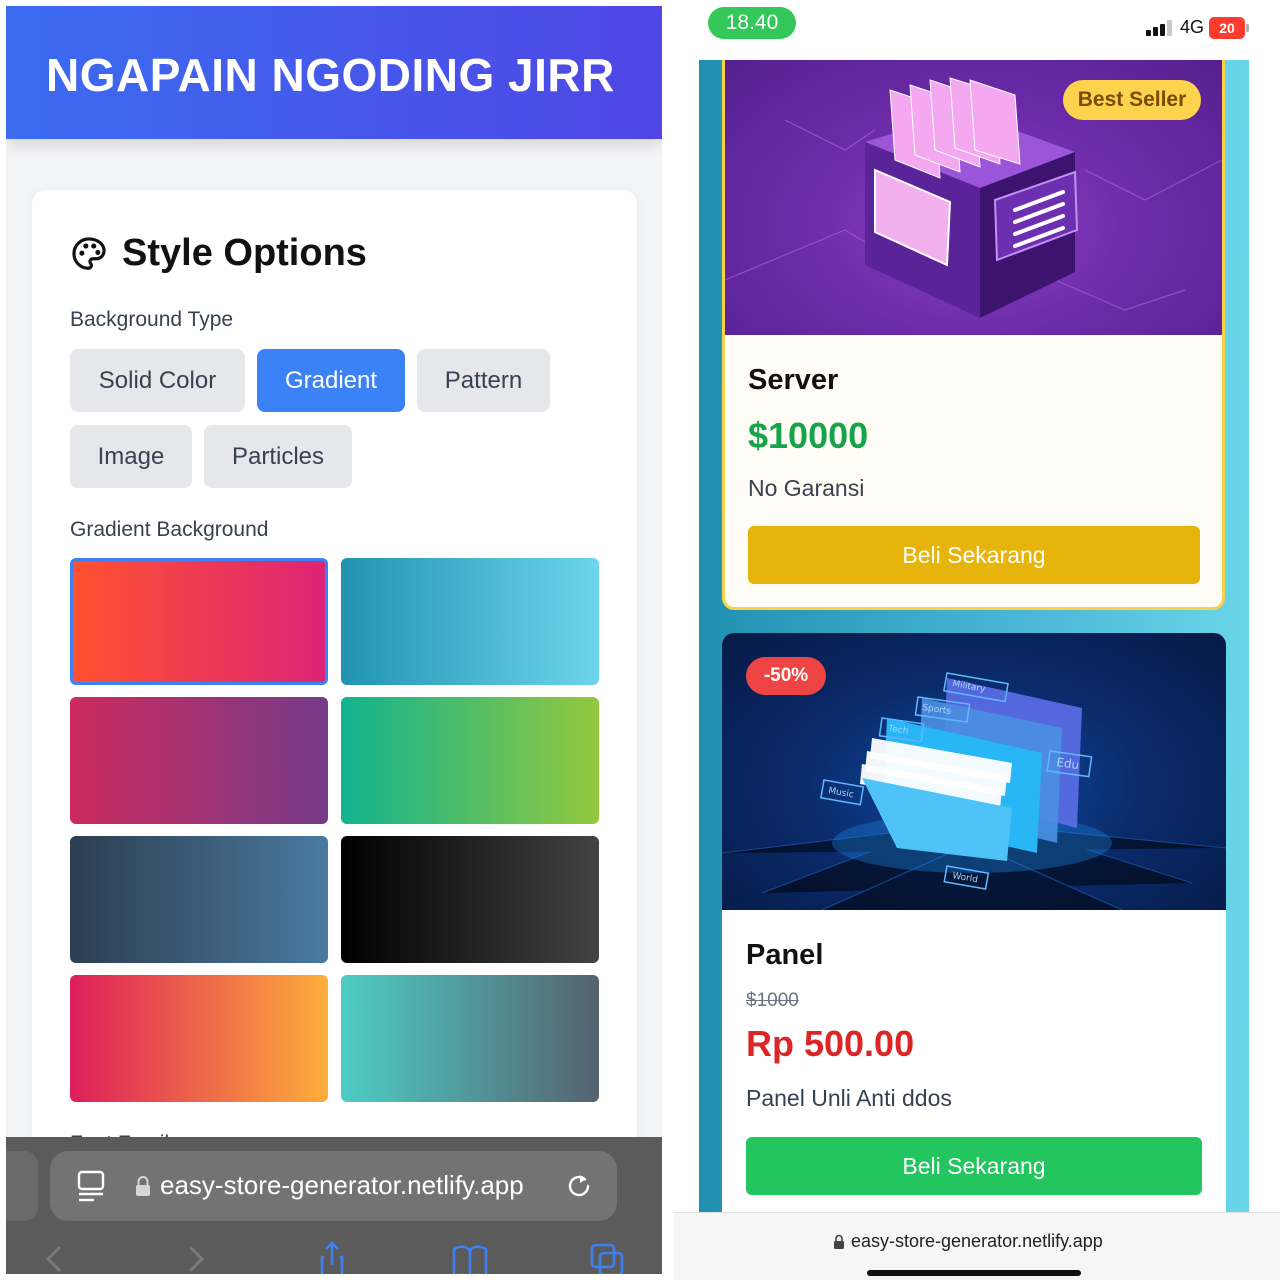  Describe the element at coordinates (974, 1273) in the screenshot. I see `home-indicator` at that location.